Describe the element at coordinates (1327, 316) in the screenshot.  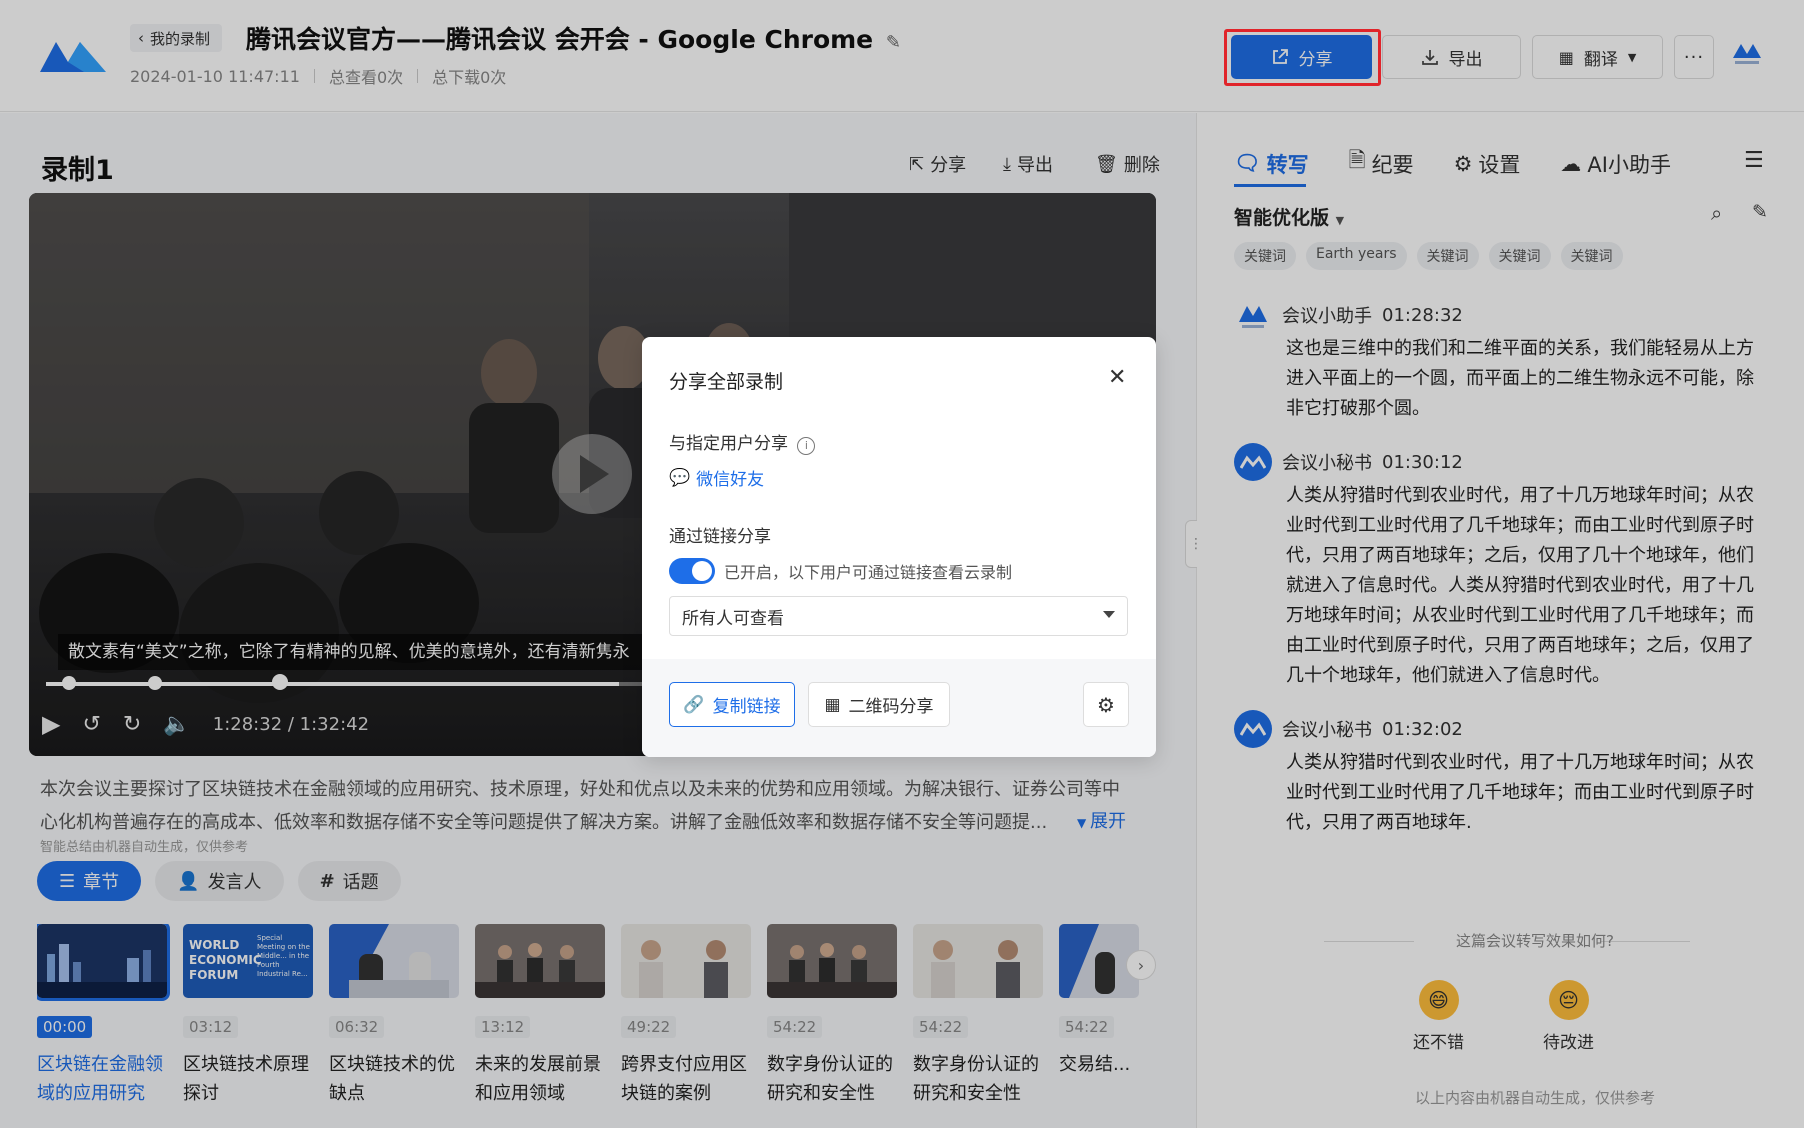
I see `speaker-name: 会议小助手` at that location.